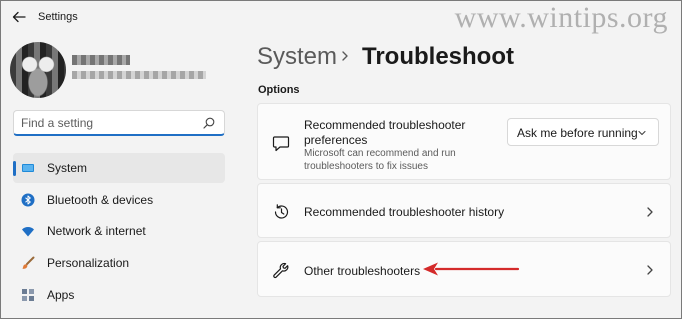 This screenshot has width=682, height=319. I want to click on breadcrumb-parent: System, so click(297, 57).